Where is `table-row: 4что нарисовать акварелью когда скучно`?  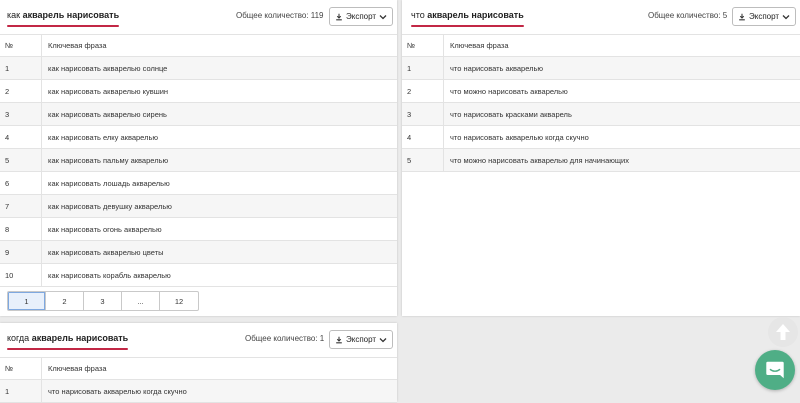
table-row: 4что нарисовать акварелью когда скучно is located at coordinates (601, 137).